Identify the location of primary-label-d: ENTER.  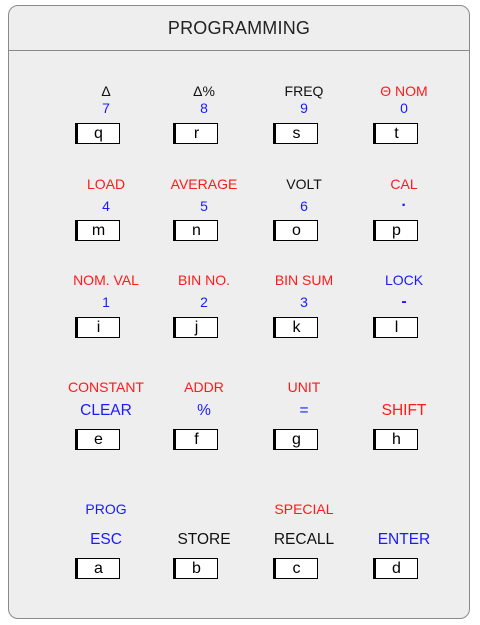
(404, 539).